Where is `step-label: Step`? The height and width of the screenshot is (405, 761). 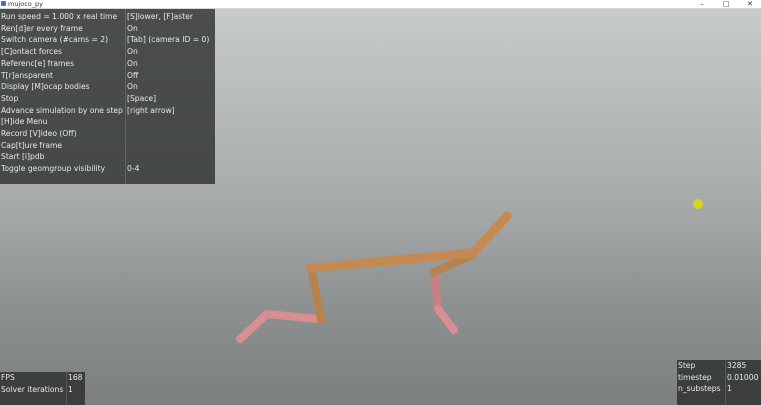 step-label: Step is located at coordinates (687, 365).